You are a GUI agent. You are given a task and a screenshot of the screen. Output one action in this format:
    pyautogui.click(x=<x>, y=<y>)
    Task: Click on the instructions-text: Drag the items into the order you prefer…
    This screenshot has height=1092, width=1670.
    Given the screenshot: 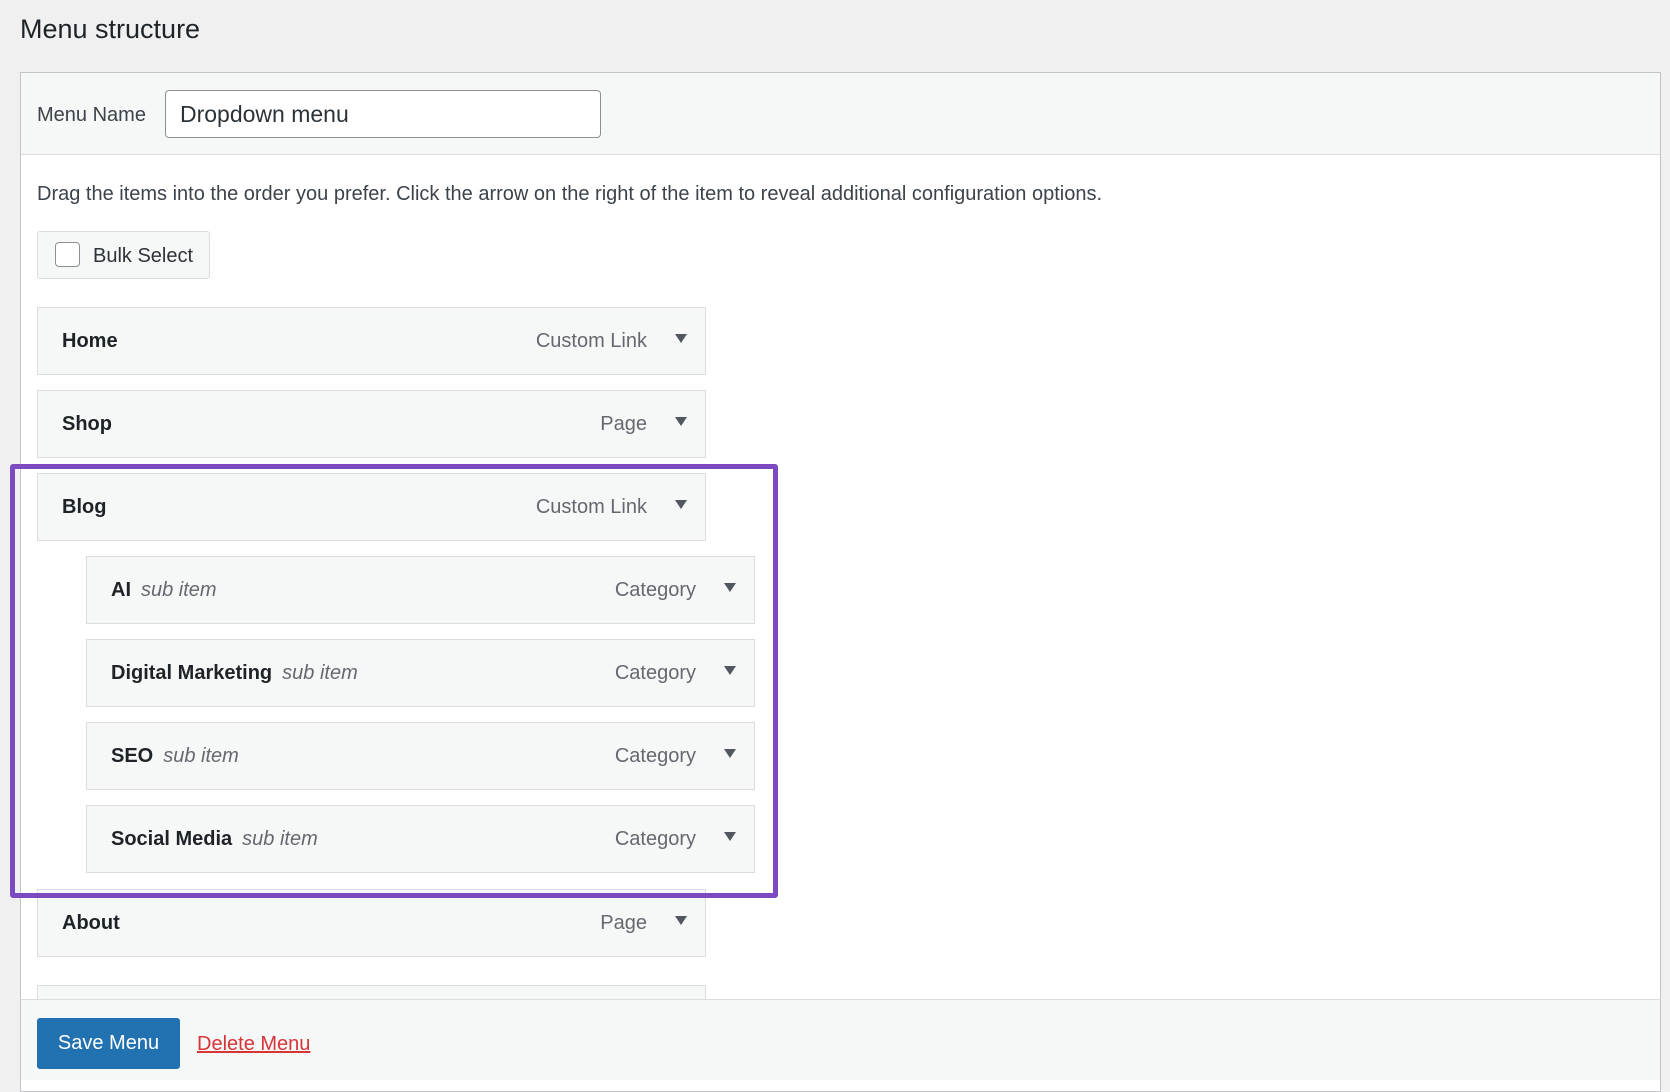 What is the action you would take?
    pyautogui.click(x=570, y=194)
    